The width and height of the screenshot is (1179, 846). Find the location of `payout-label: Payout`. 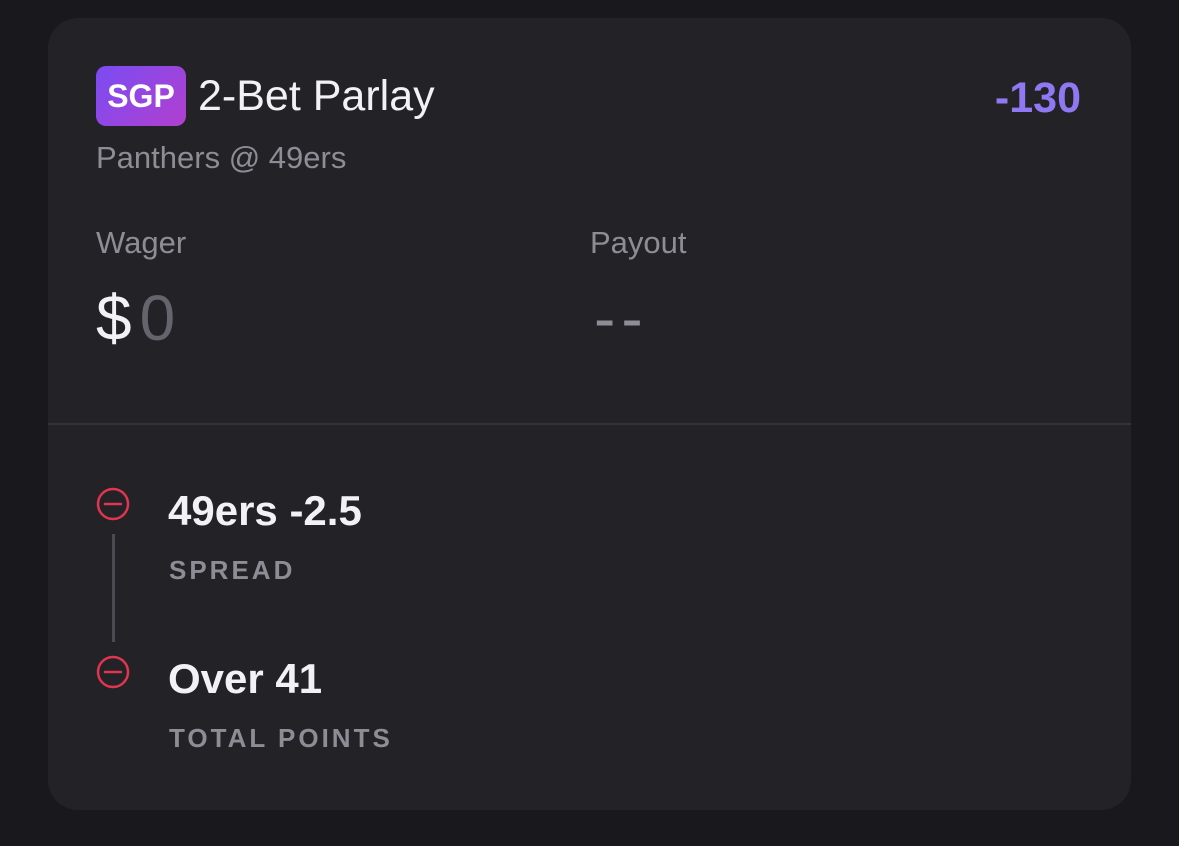

payout-label: Payout is located at coordinates (638, 242).